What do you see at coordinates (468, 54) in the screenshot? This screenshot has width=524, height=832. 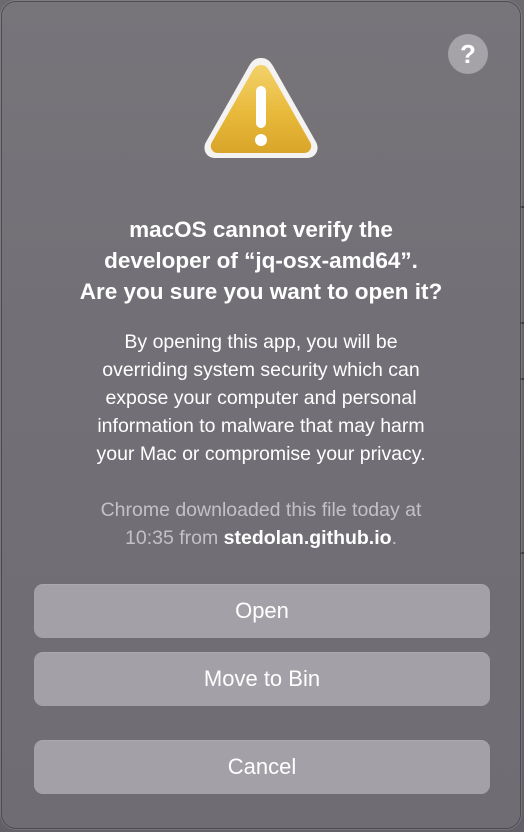 I see `help-button: ?` at bounding box center [468, 54].